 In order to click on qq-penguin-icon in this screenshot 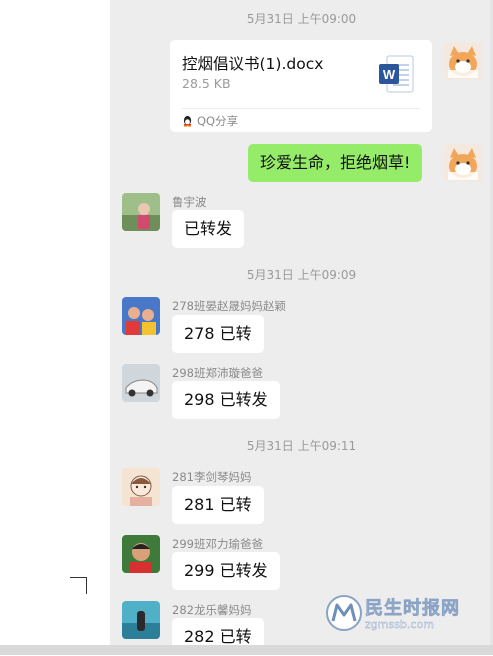, I will do `click(187, 121)`.